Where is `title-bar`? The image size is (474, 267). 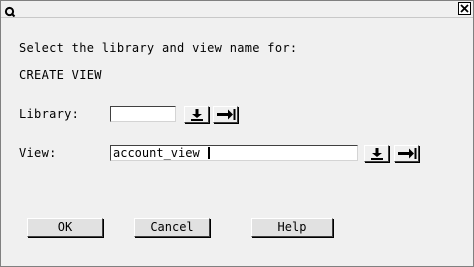
title-bar is located at coordinates (237, 9).